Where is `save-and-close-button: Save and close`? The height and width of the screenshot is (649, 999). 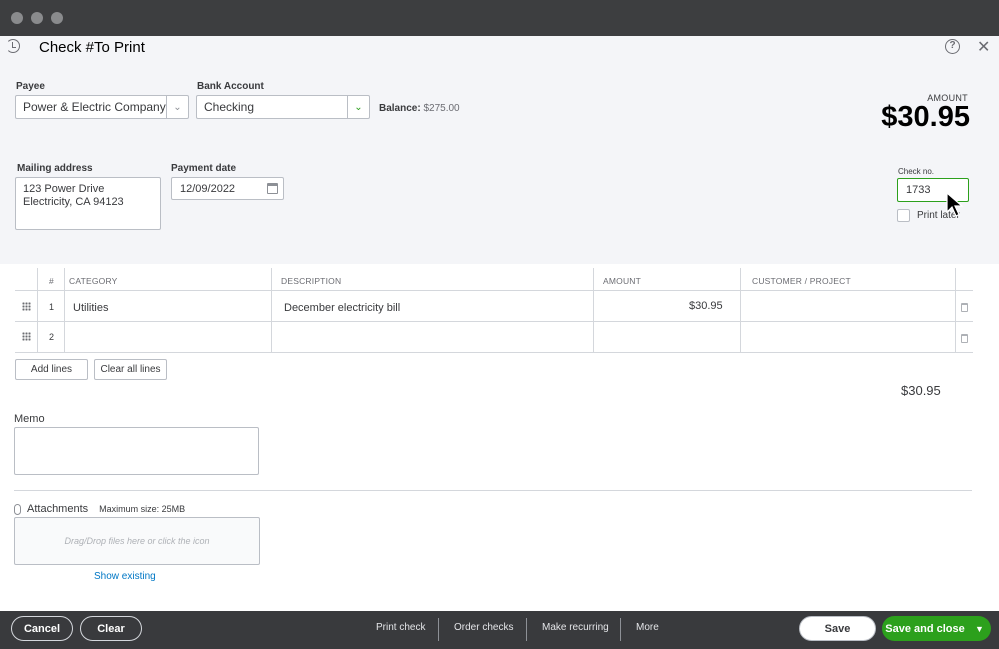 save-and-close-button: Save and close is located at coordinates (925, 628).